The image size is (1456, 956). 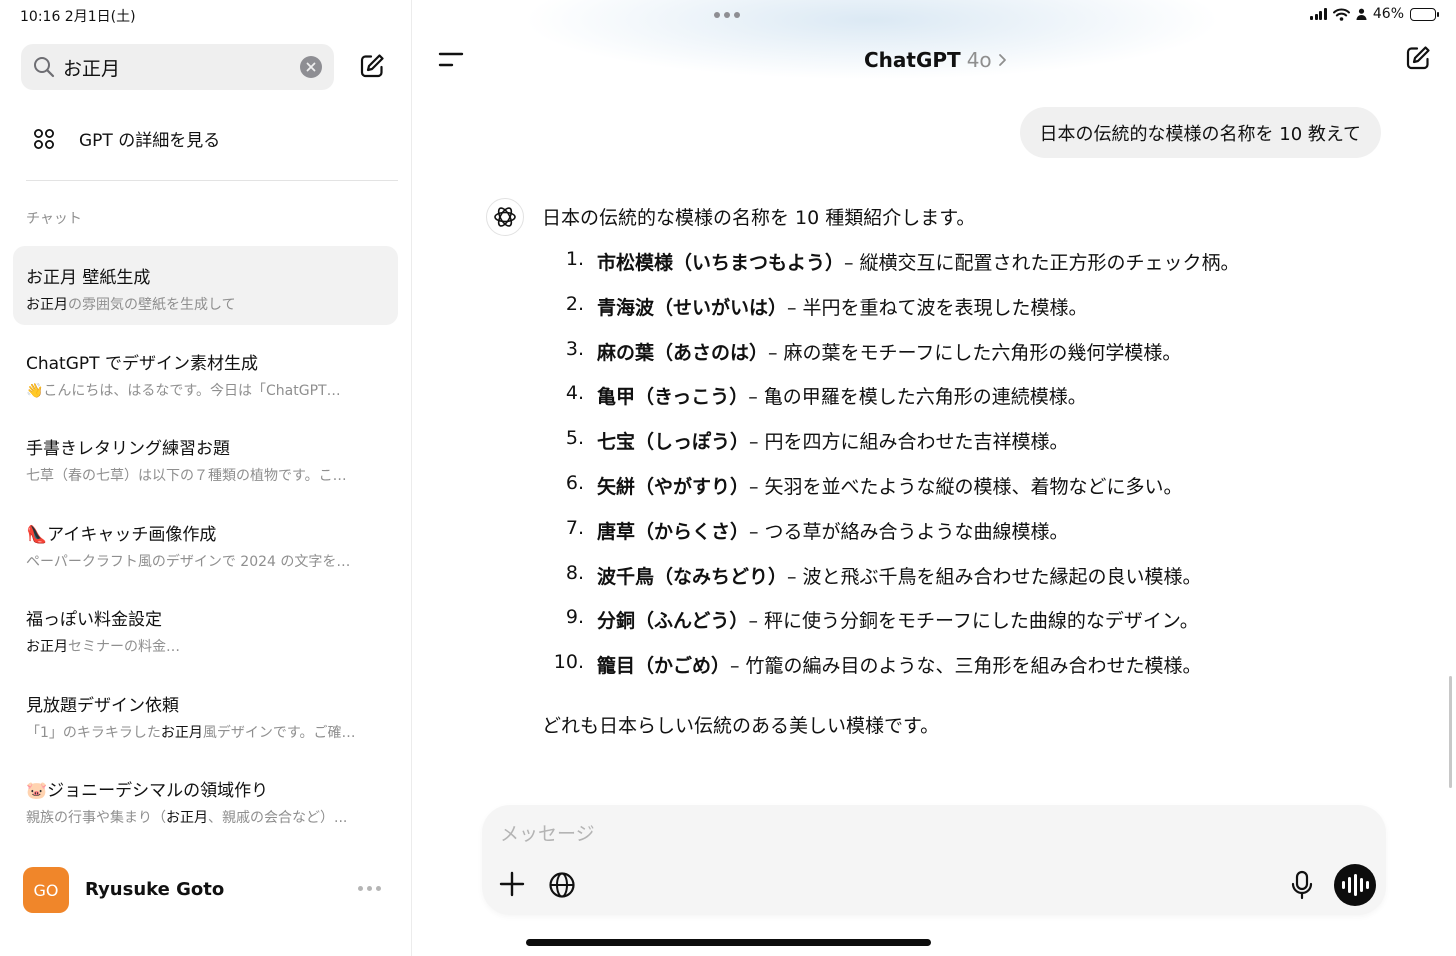 I want to click on menu-icon, so click(x=451, y=59).